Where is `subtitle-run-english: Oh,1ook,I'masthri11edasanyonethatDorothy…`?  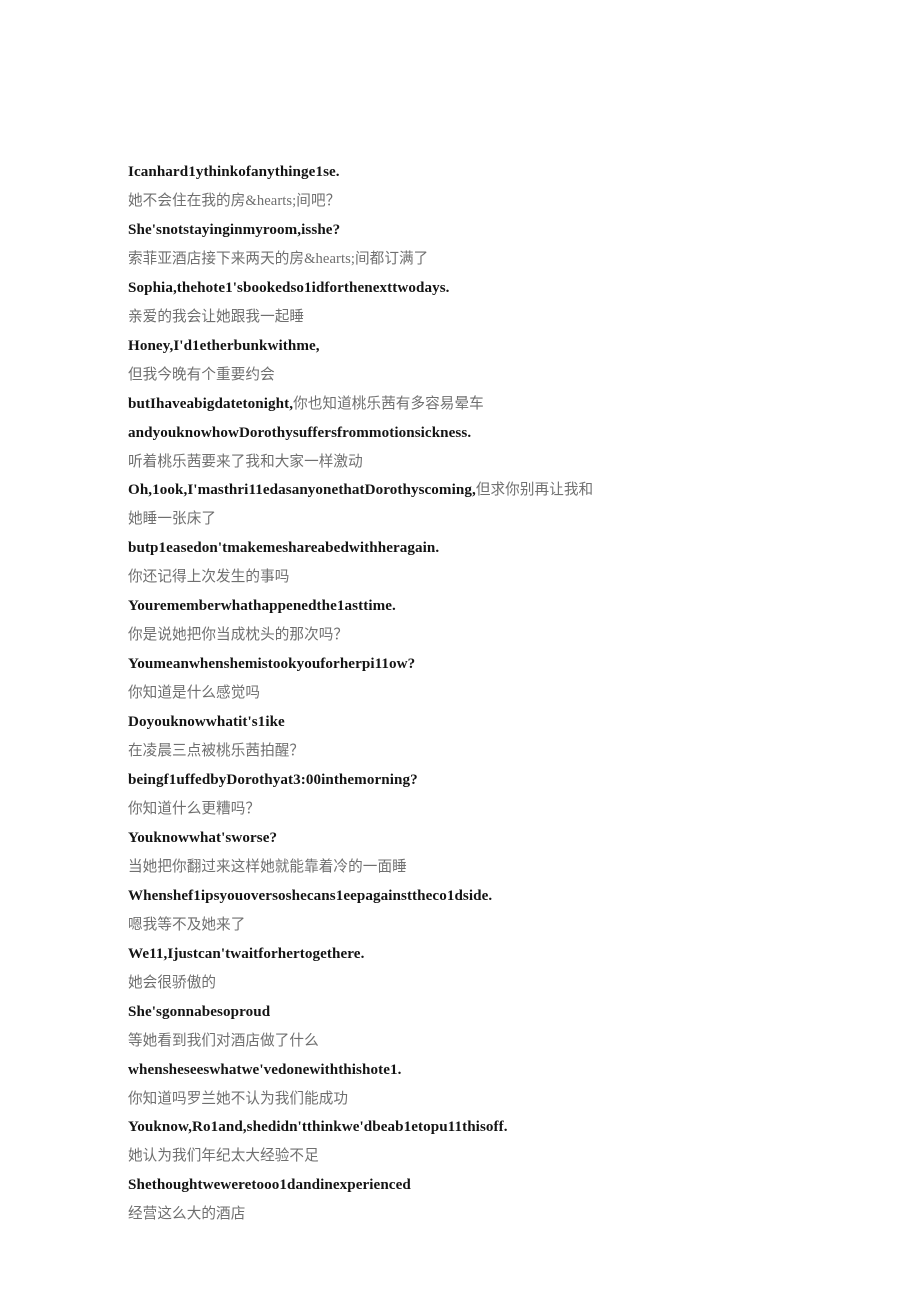 subtitle-run-english: Oh,1ook,I'masthri11edasanyonethatDorothy… is located at coordinates (302, 490).